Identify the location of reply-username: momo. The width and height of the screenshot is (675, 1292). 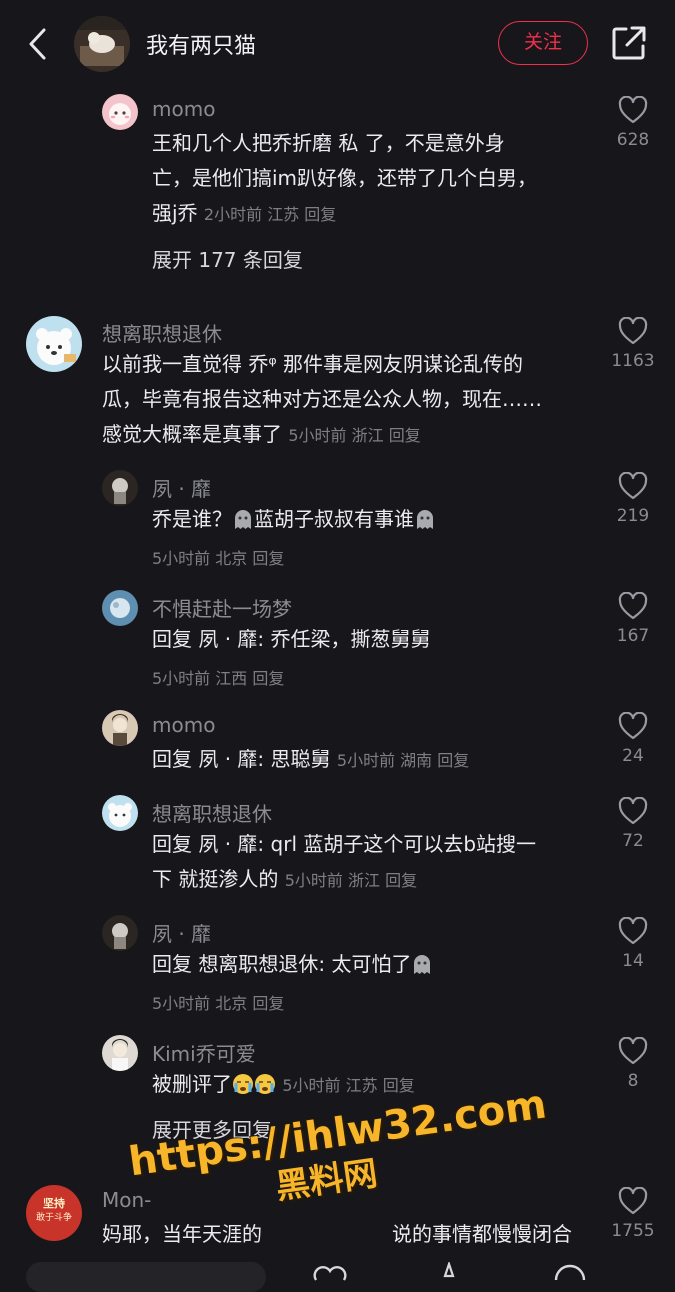
(183, 725).